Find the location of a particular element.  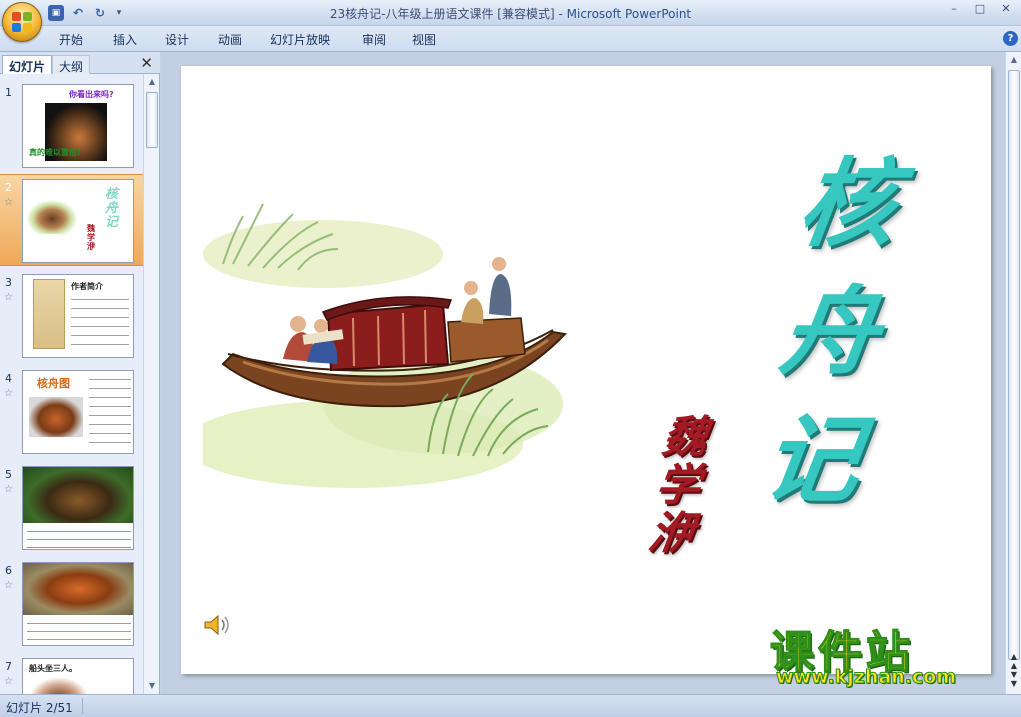

tab-slideshow: 幻灯片放映 is located at coordinates (300, 39).